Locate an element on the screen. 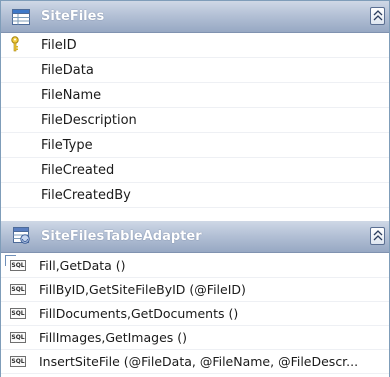 Image resolution: width=390 pixels, height=377 pixels. column-name: FileData is located at coordinates (67, 70).